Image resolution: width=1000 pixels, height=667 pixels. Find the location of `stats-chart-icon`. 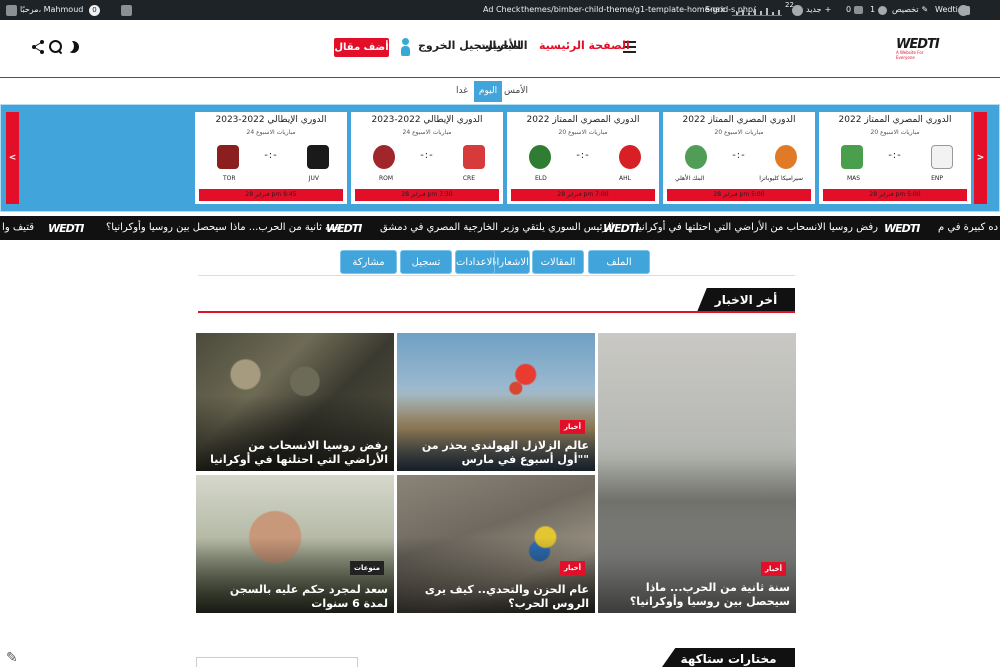

stats-chart-icon is located at coordinates (757, 10).